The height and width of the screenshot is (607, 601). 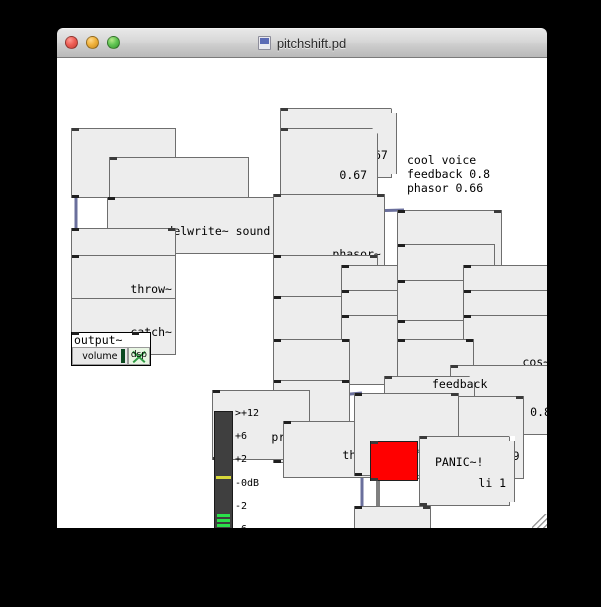 I want to click on comment-note-line1: cool voice, so click(x=442, y=160).